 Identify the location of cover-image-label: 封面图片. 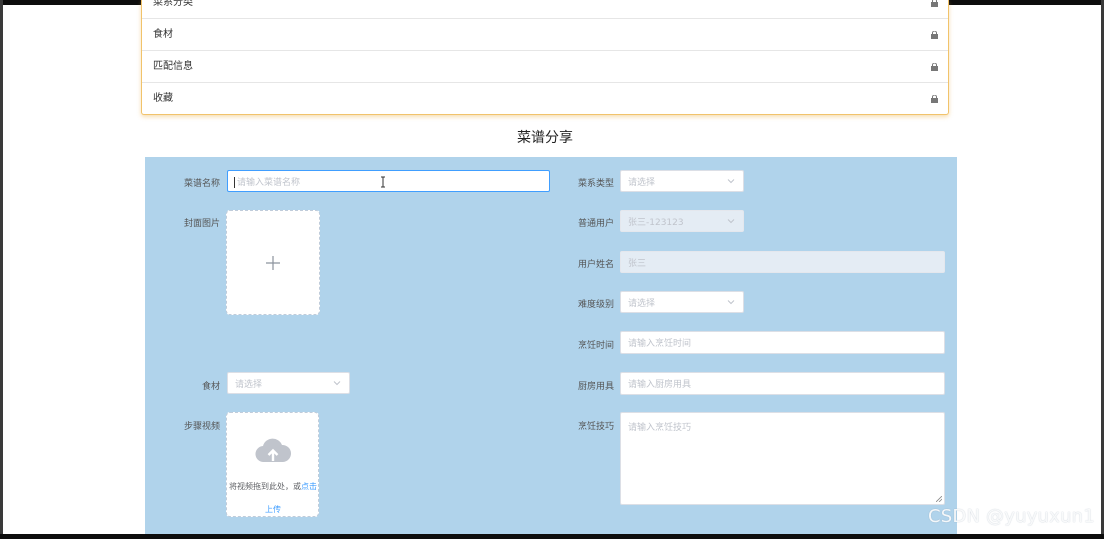
(201, 224).